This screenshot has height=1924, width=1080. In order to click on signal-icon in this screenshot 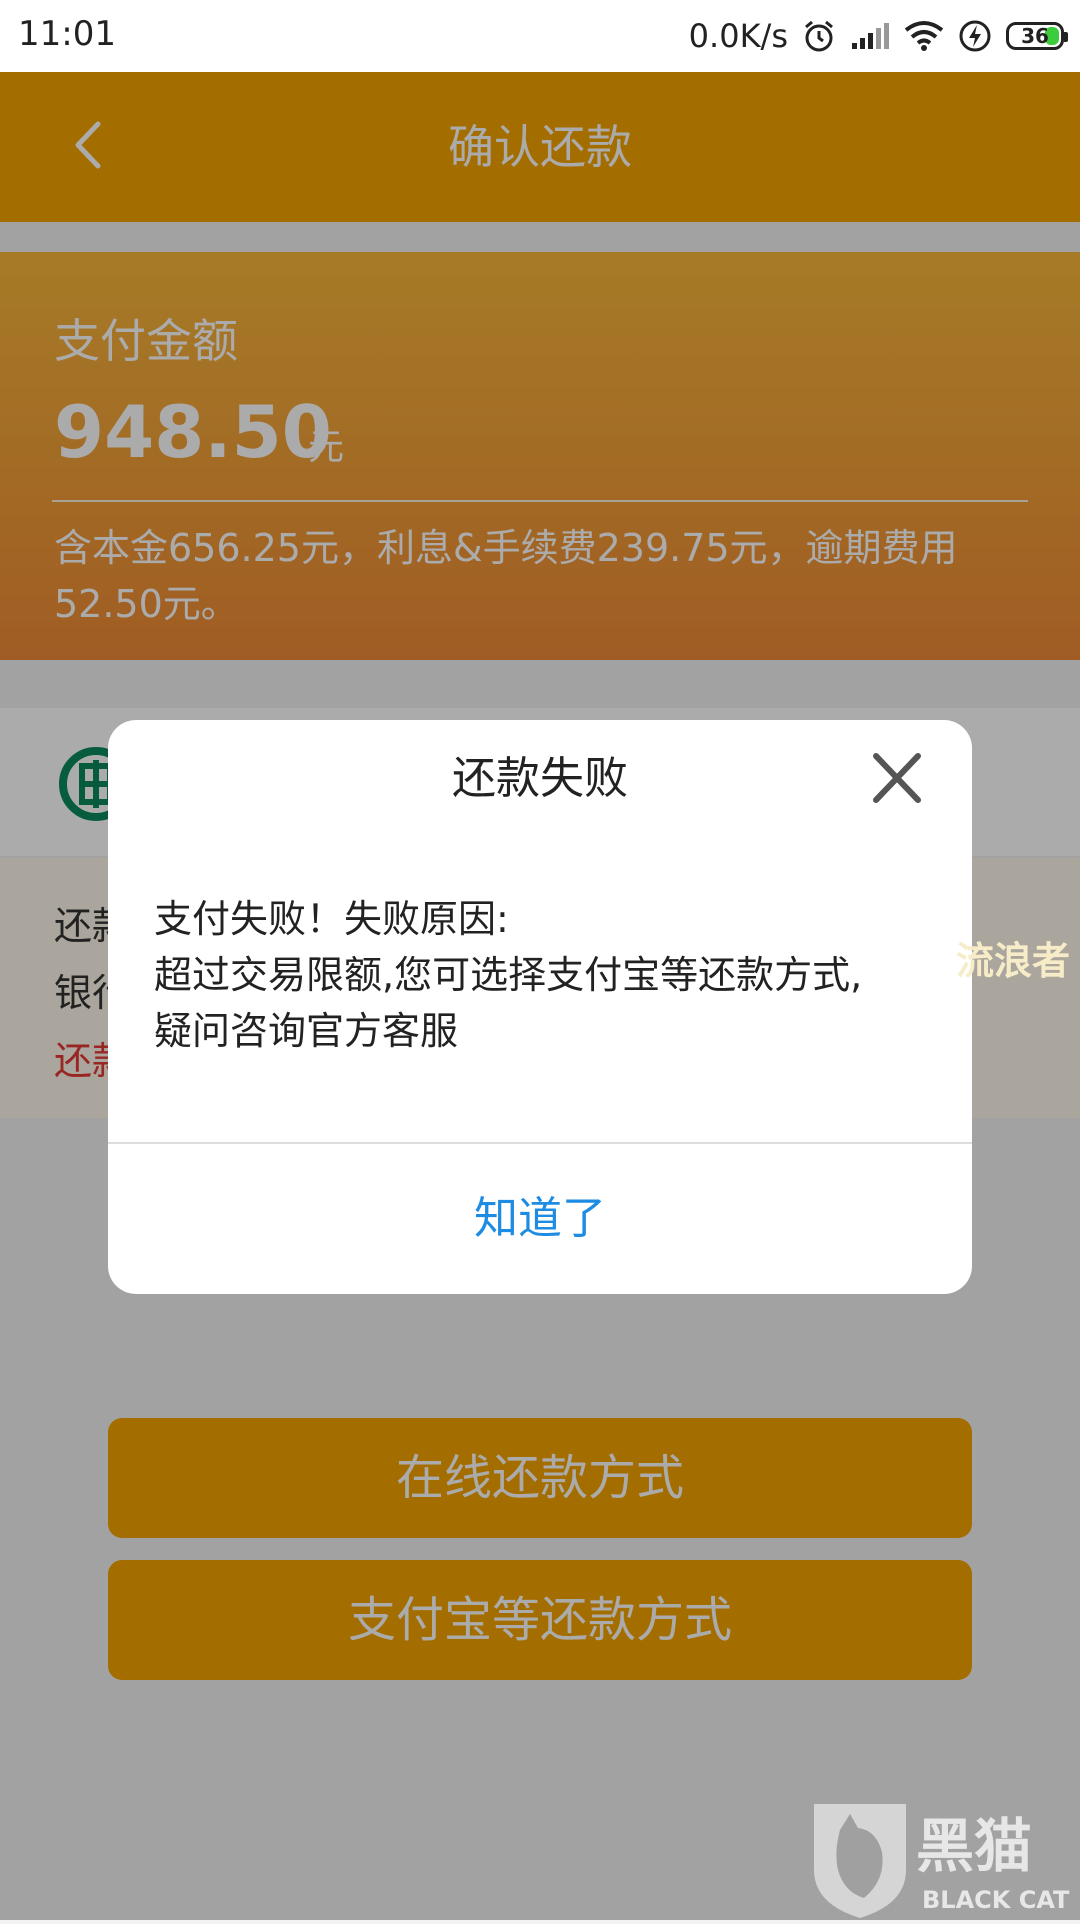, I will do `click(870, 36)`.